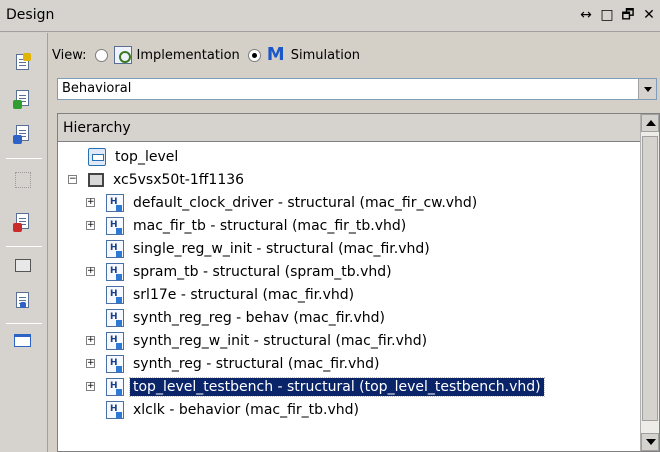 The width and height of the screenshot is (660, 452). I want to click on tree-item: top_level, so click(134, 157).